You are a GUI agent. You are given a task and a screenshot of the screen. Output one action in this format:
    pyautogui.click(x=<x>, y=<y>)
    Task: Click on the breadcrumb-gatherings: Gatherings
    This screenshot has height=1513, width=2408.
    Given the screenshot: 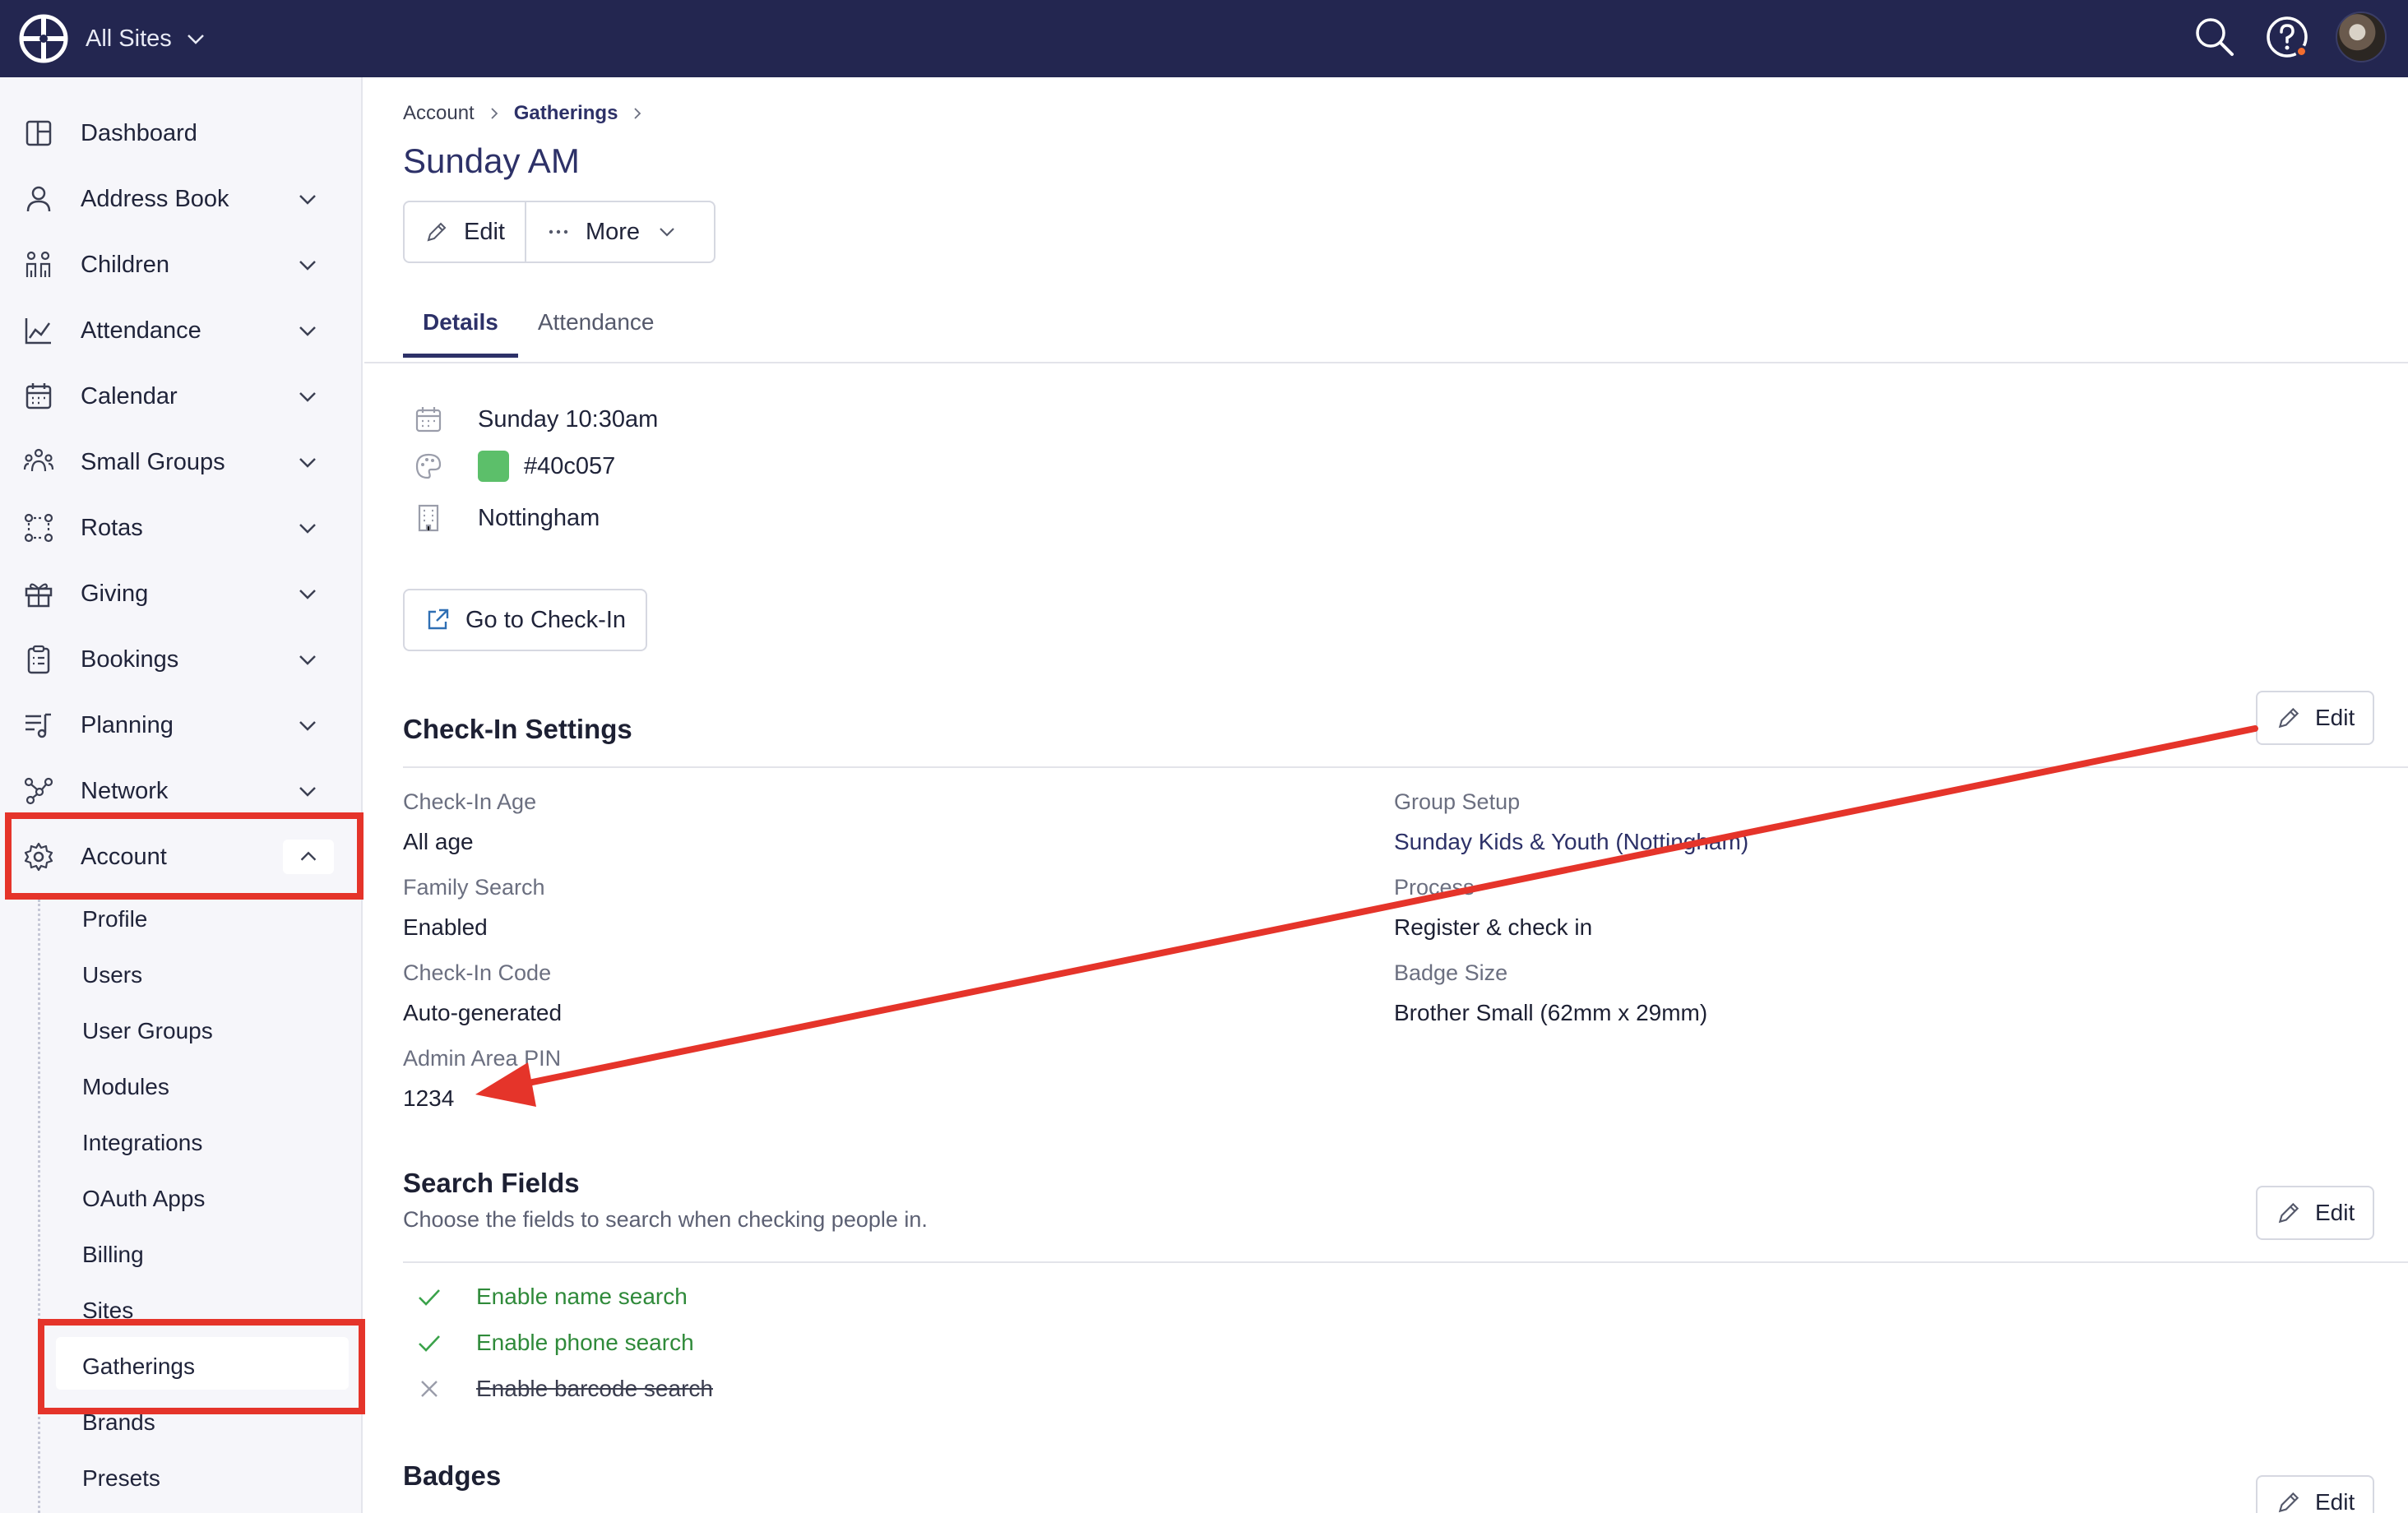 What is the action you would take?
    pyautogui.click(x=566, y=113)
    